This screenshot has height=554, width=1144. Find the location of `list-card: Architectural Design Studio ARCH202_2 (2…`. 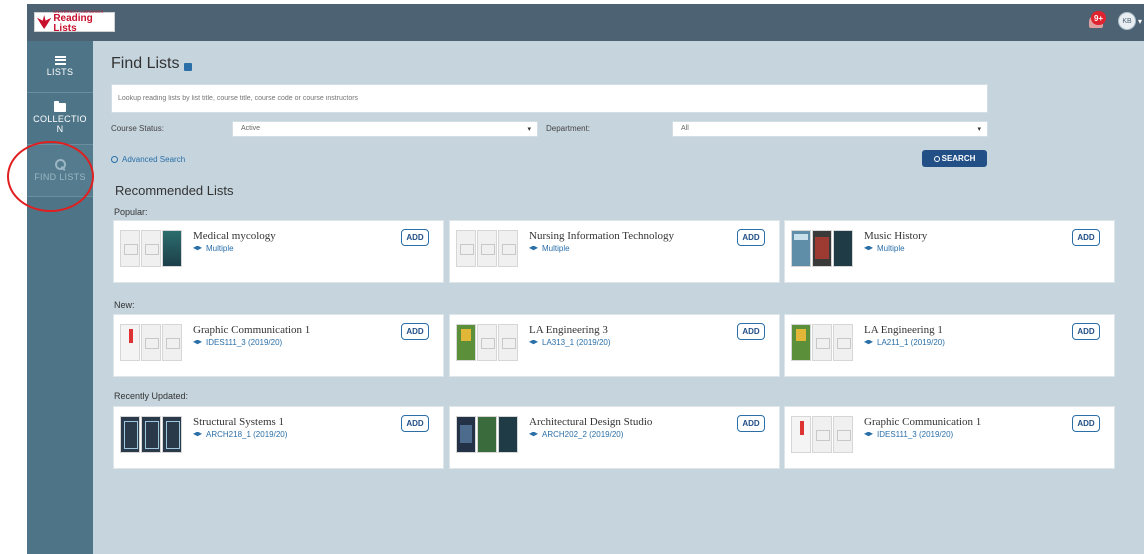

list-card: Architectural Design Studio ARCH202_2 (2… is located at coordinates (614, 437).